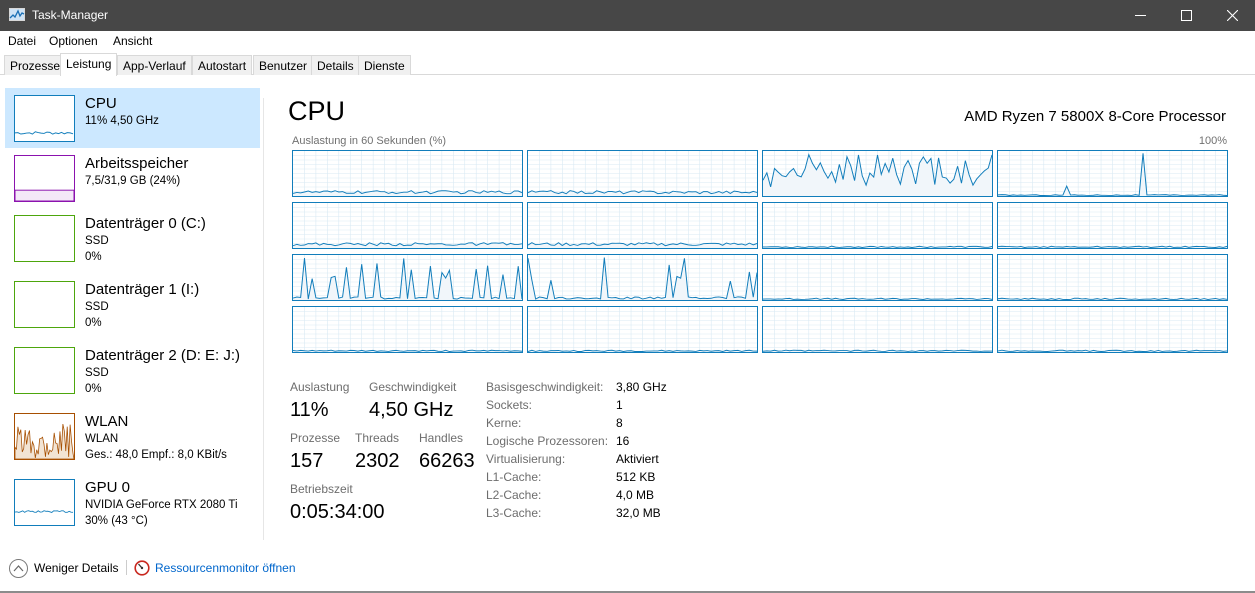 This screenshot has width=1255, height=593. I want to click on sidebar-item-cpu: CPU 11% 4,50 GHz, so click(132, 118).